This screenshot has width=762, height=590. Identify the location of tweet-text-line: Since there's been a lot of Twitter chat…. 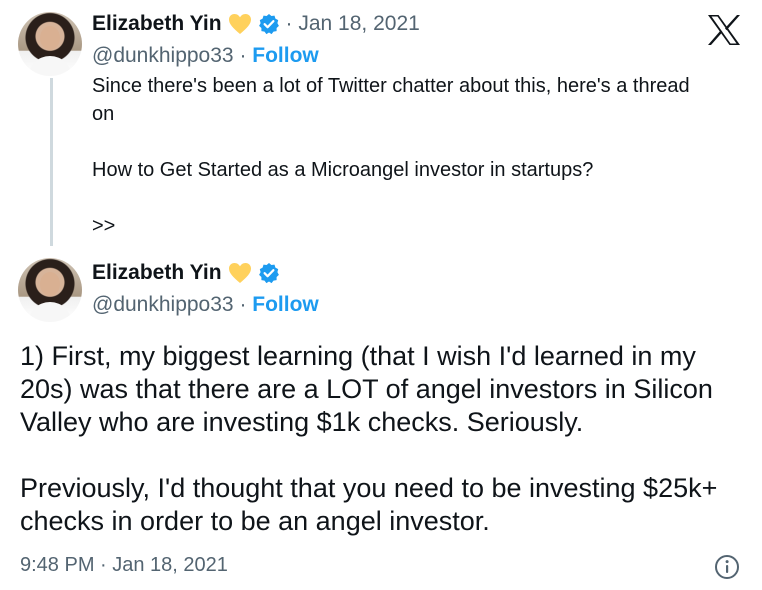
(391, 100).